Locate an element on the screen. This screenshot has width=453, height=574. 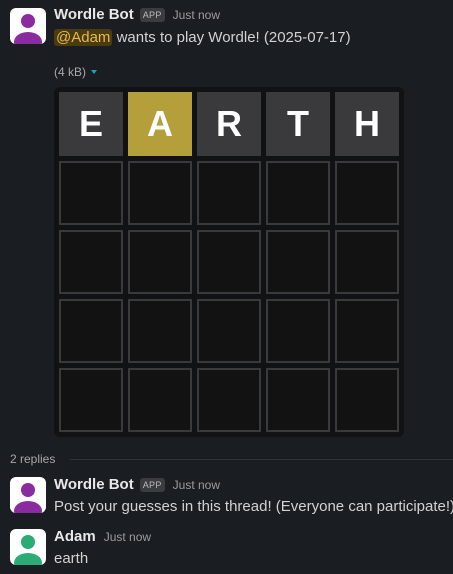
message-body: wants to play Wordle! (2025-07-17) is located at coordinates (231, 37).